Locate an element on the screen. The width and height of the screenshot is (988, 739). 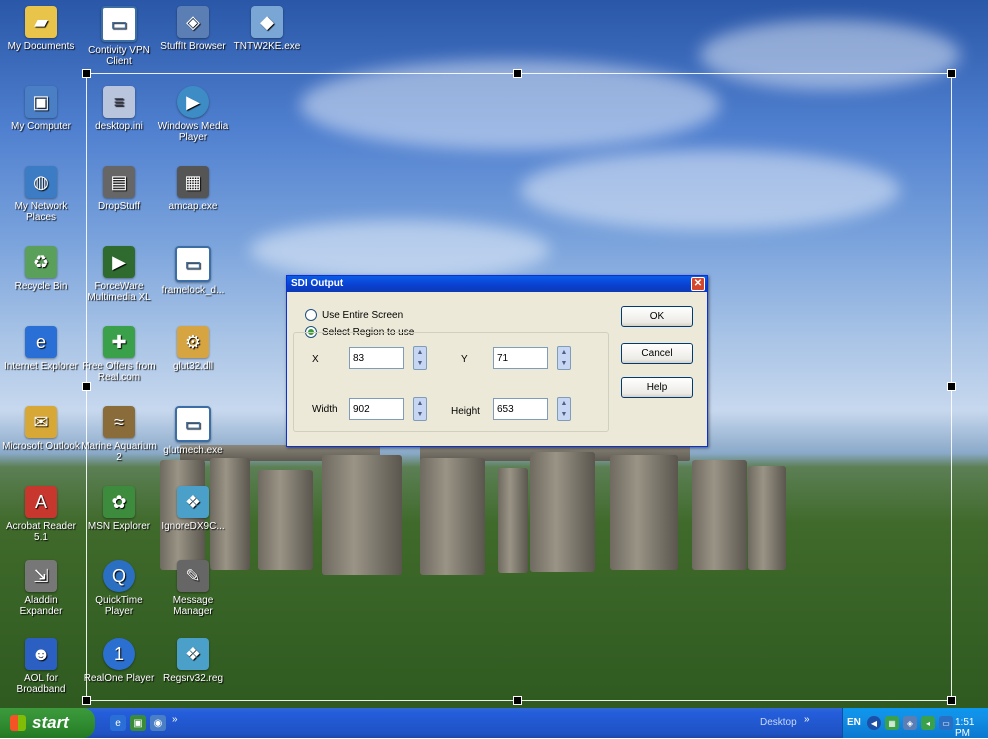
media-player-icon: ▶ is located at coordinates (193, 102).